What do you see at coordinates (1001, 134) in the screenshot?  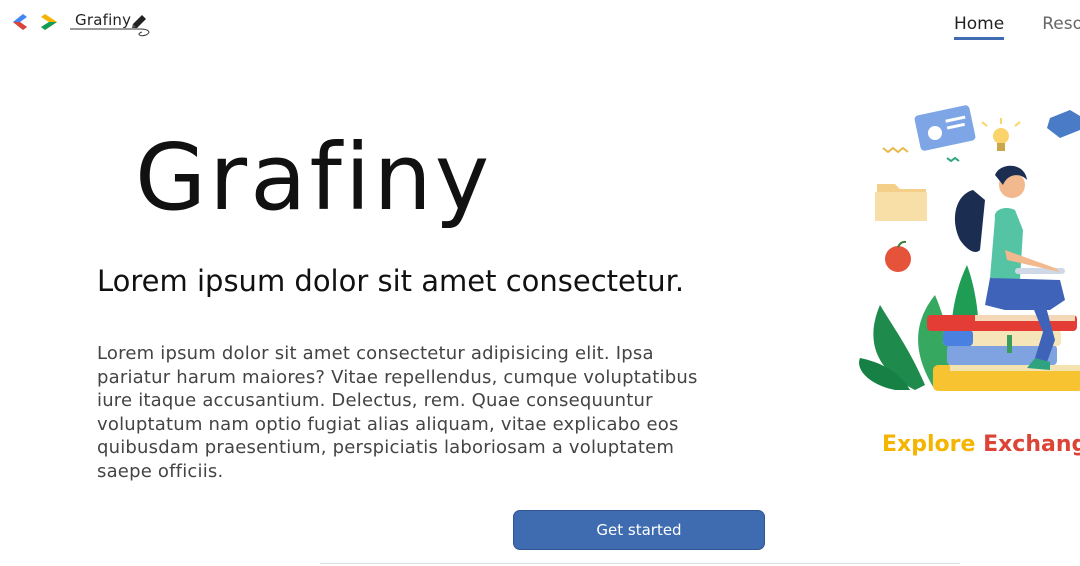 I see `lightbulb-icon` at bounding box center [1001, 134].